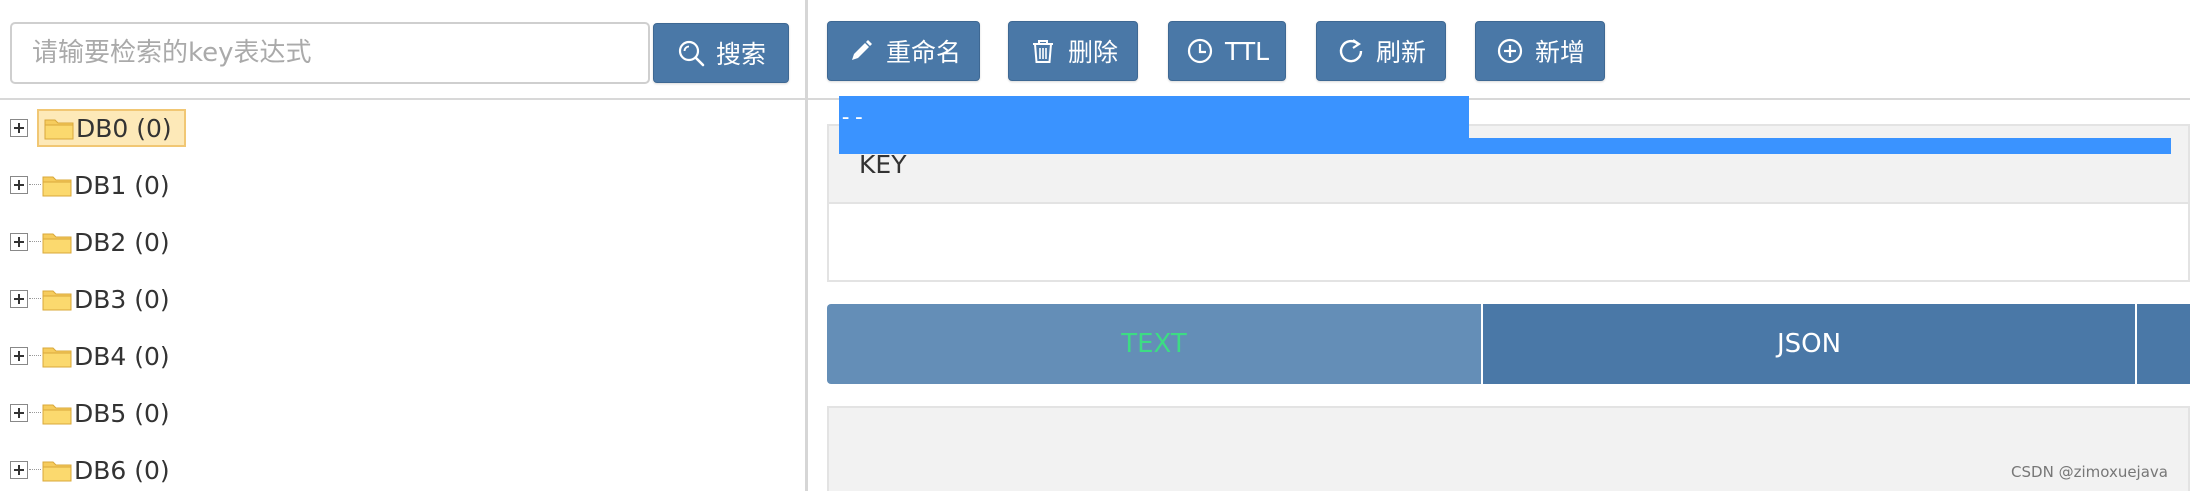  What do you see at coordinates (1042, 51) in the screenshot?
I see `trash-icon` at bounding box center [1042, 51].